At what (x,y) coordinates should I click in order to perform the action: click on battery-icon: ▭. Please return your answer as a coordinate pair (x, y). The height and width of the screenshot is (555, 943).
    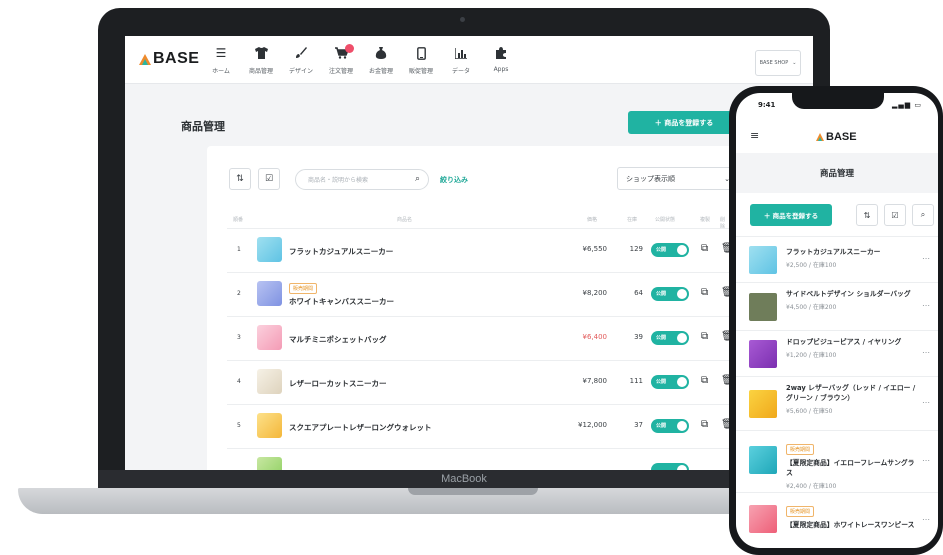
    Looking at the image, I should click on (918, 105).